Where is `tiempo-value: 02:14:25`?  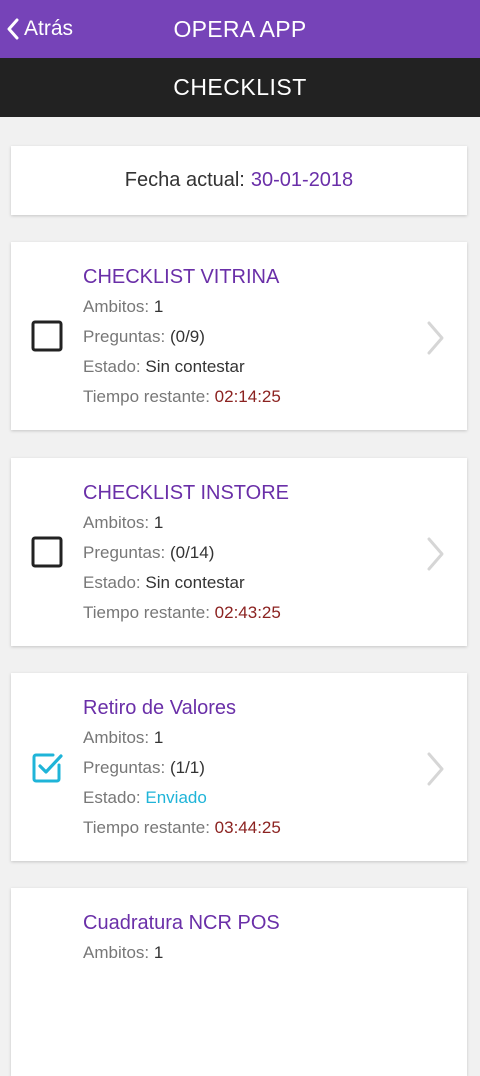 tiempo-value: 02:14:25 is located at coordinates (247, 396).